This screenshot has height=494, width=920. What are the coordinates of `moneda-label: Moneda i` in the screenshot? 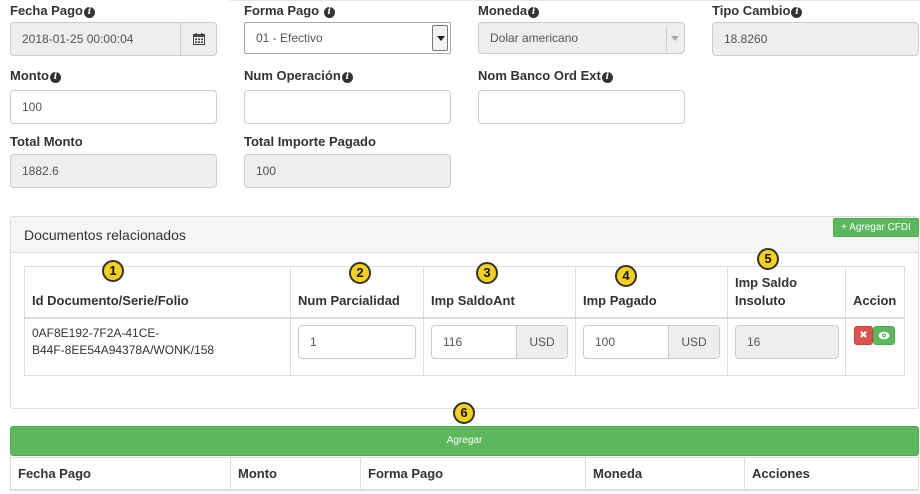 It's located at (509, 10).